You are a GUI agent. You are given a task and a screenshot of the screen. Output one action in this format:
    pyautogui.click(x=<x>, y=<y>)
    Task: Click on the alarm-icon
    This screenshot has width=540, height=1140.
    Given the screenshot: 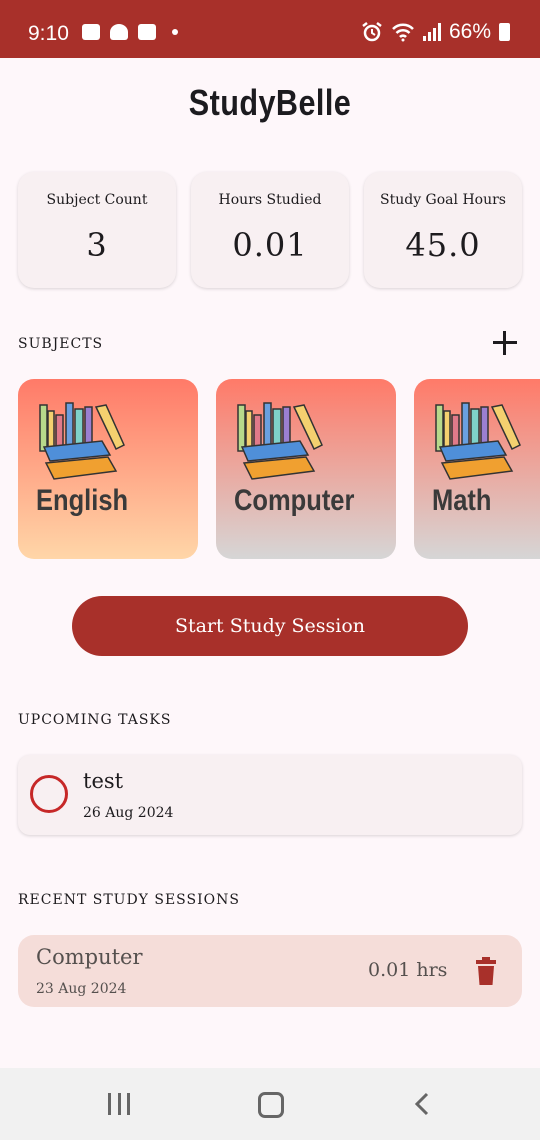 What is the action you would take?
    pyautogui.click(x=372, y=32)
    